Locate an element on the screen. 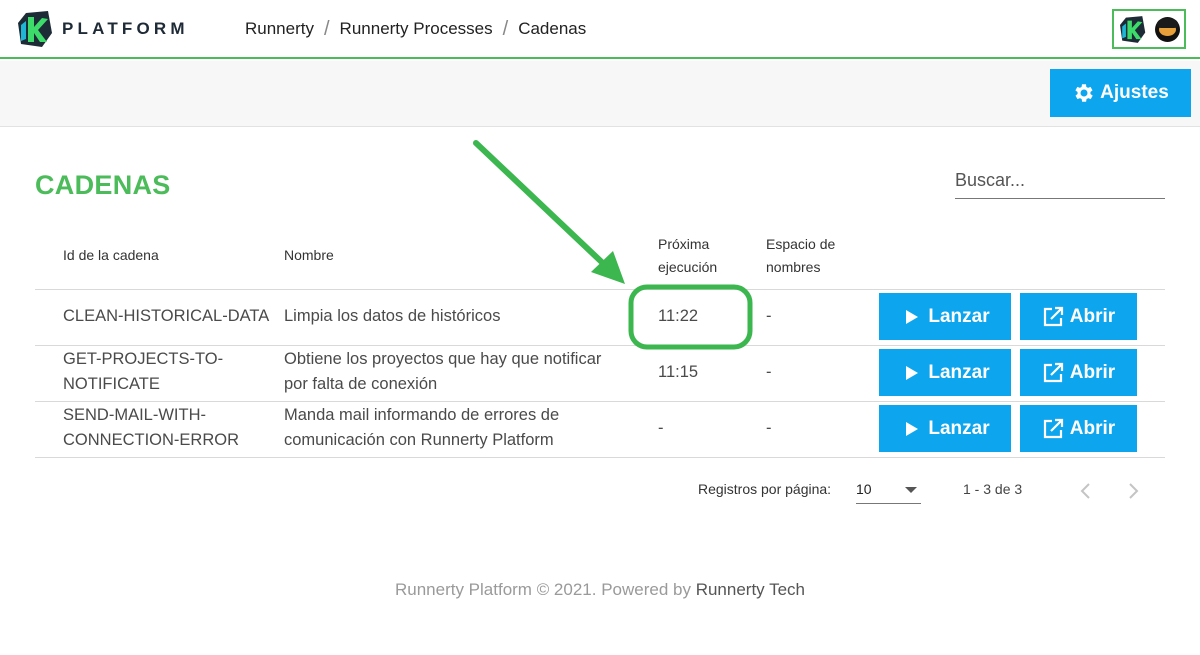 This screenshot has width=1200, height=655. next-run-cell: - is located at coordinates (661, 428).